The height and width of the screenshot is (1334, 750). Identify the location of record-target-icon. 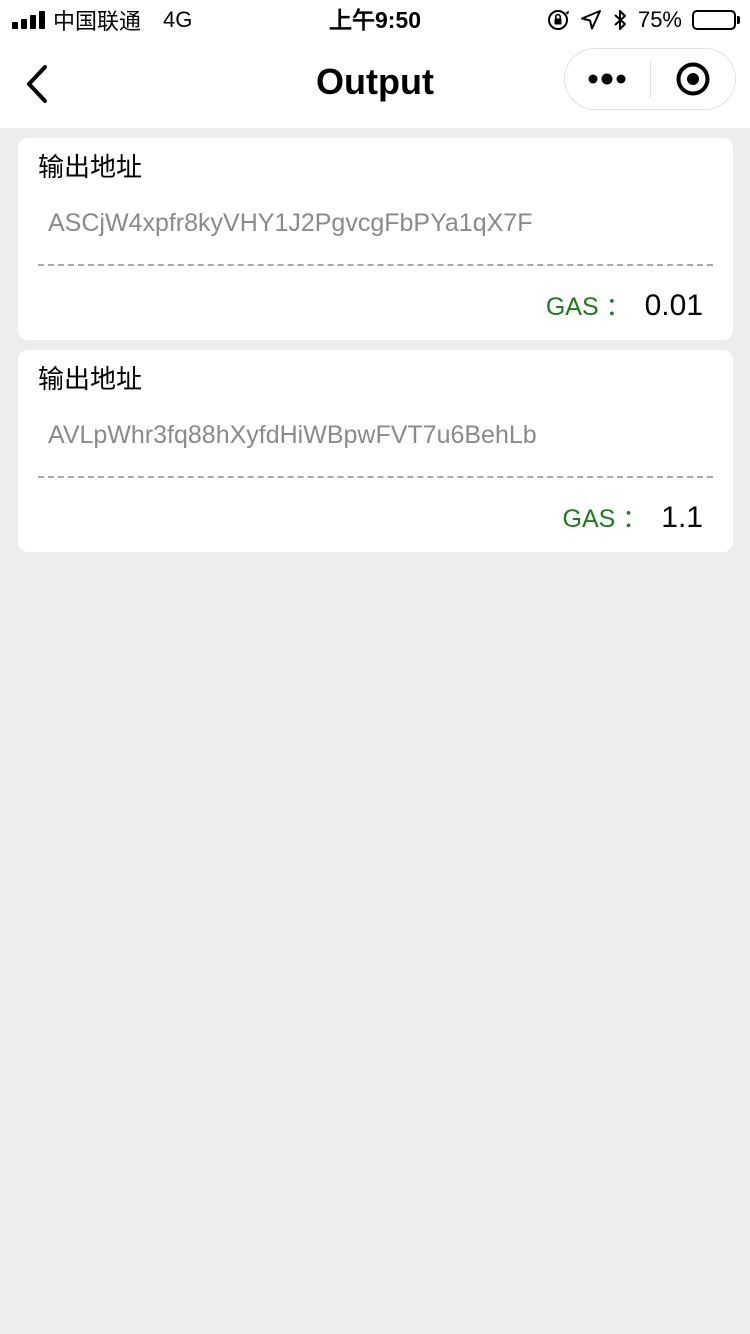
(693, 79).